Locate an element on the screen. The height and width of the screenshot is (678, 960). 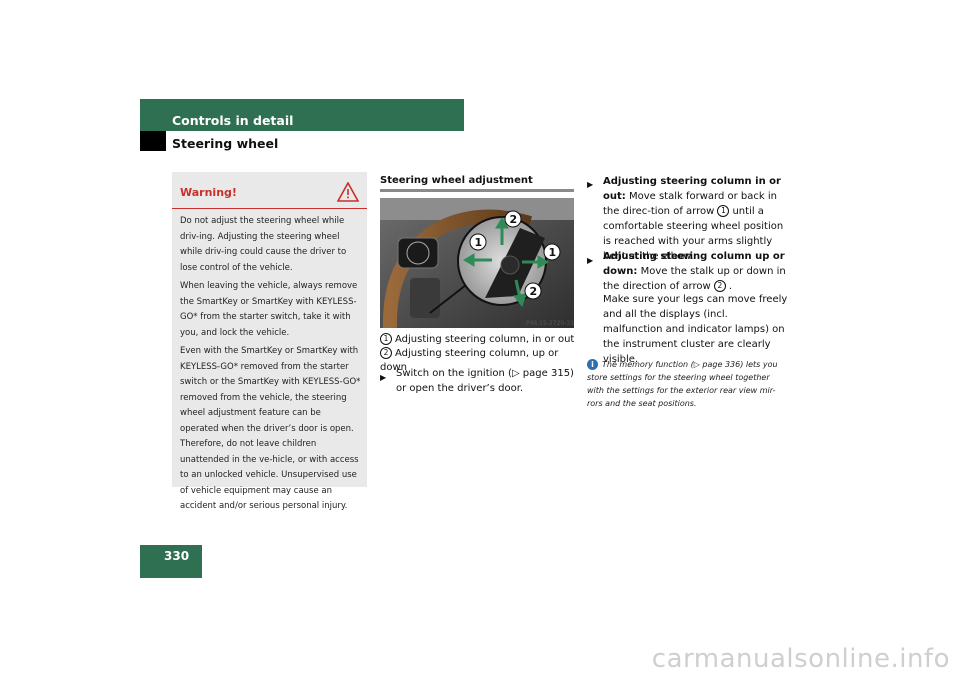
header-marker is located at coordinates (153, 141).